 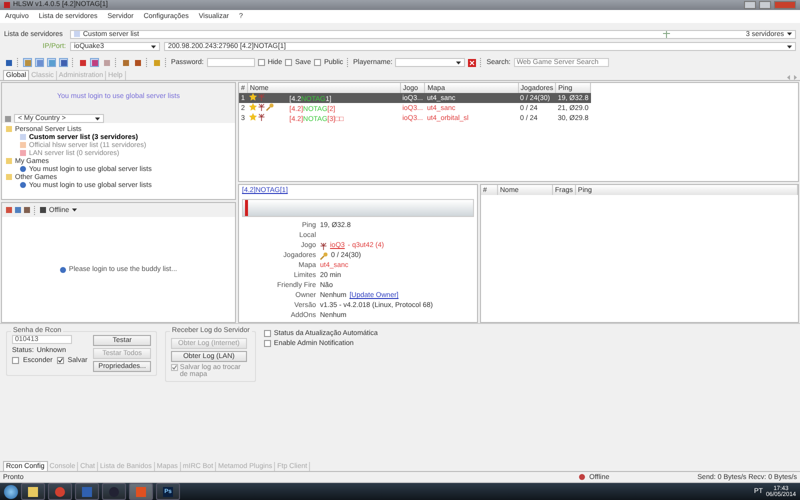 What do you see at coordinates (792, 77) in the screenshot?
I see `scroll-arrows-icon` at bounding box center [792, 77].